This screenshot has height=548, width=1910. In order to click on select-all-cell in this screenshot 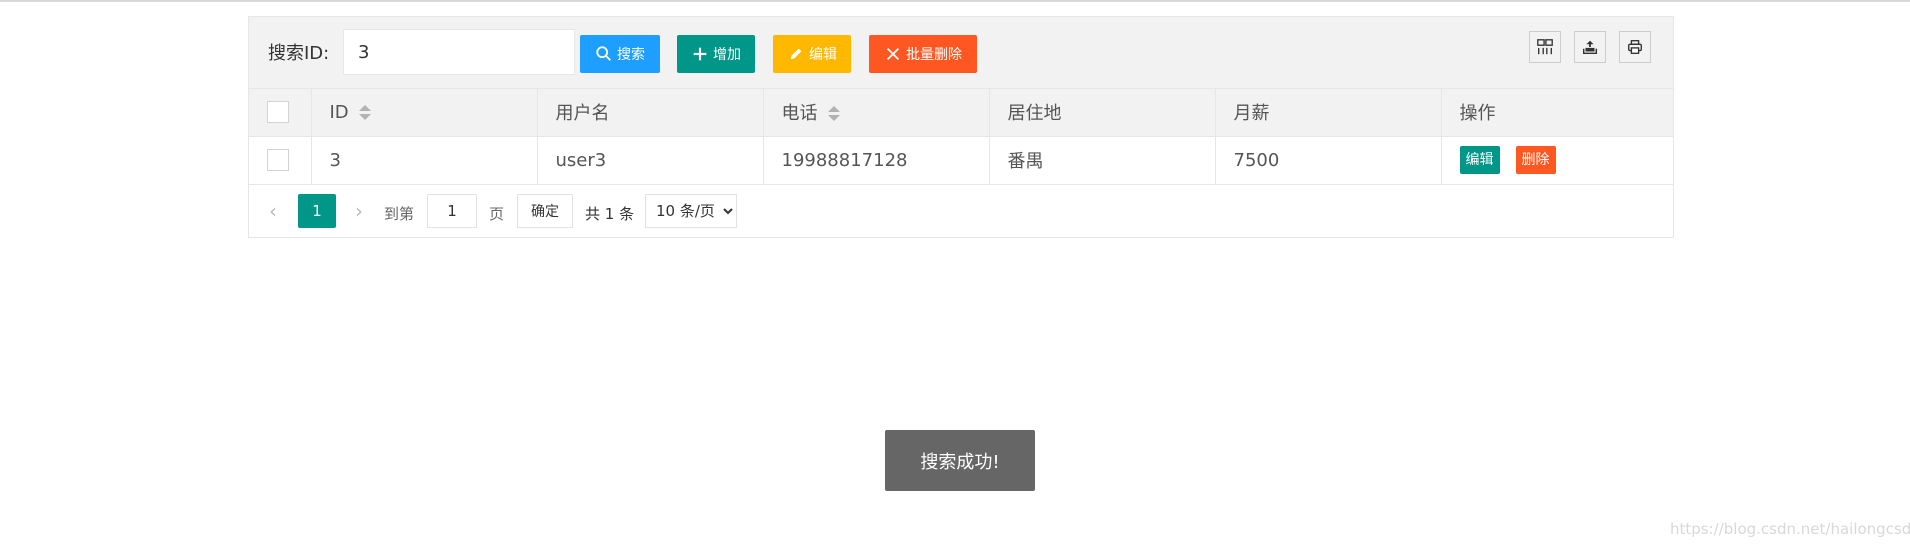, I will do `click(280, 113)`.